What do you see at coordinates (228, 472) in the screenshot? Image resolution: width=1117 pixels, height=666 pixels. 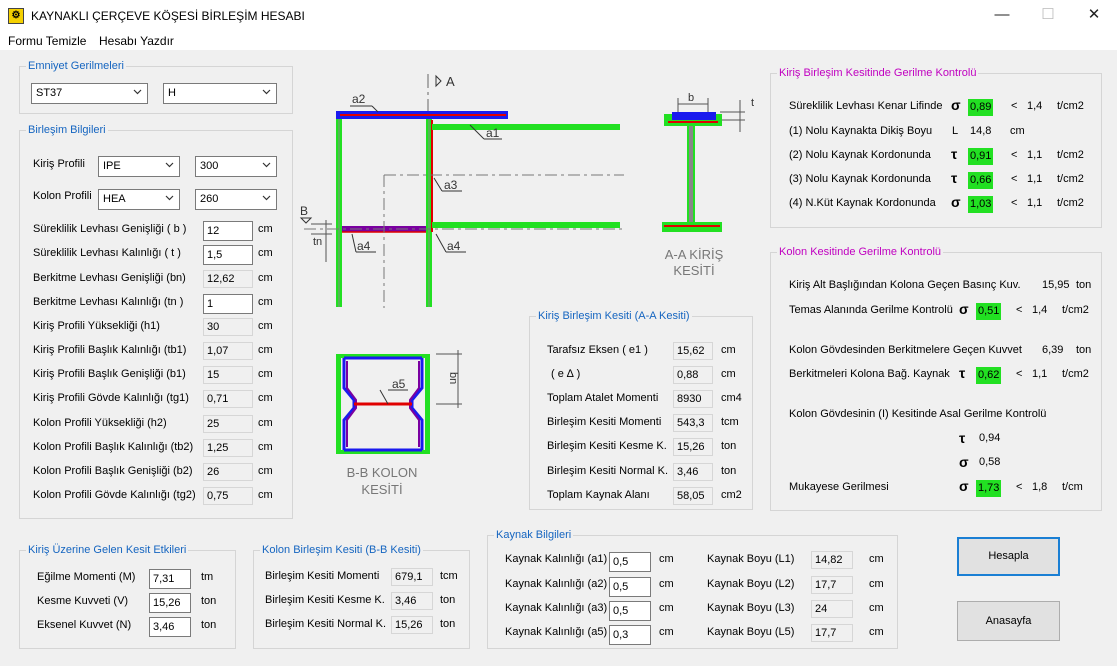 I see `b2-value: 26` at bounding box center [228, 472].